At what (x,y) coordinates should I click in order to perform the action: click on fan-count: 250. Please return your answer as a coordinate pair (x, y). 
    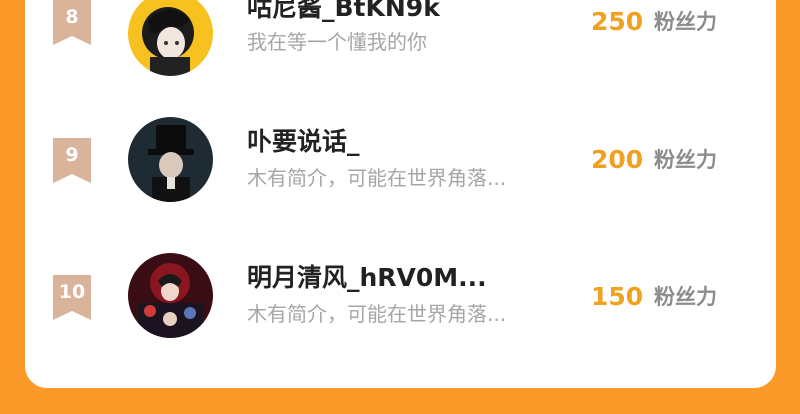
    Looking at the image, I should click on (617, 21).